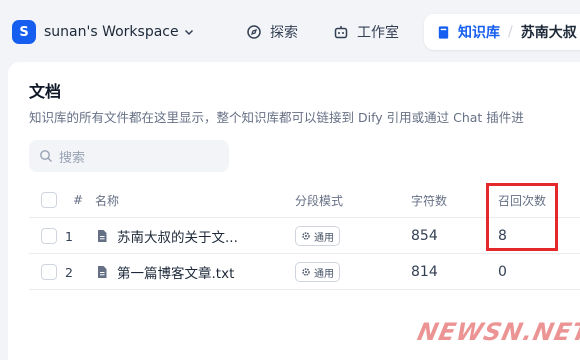  Describe the element at coordinates (424, 272) in the screenshot. I see `char-count: 814` at that location.